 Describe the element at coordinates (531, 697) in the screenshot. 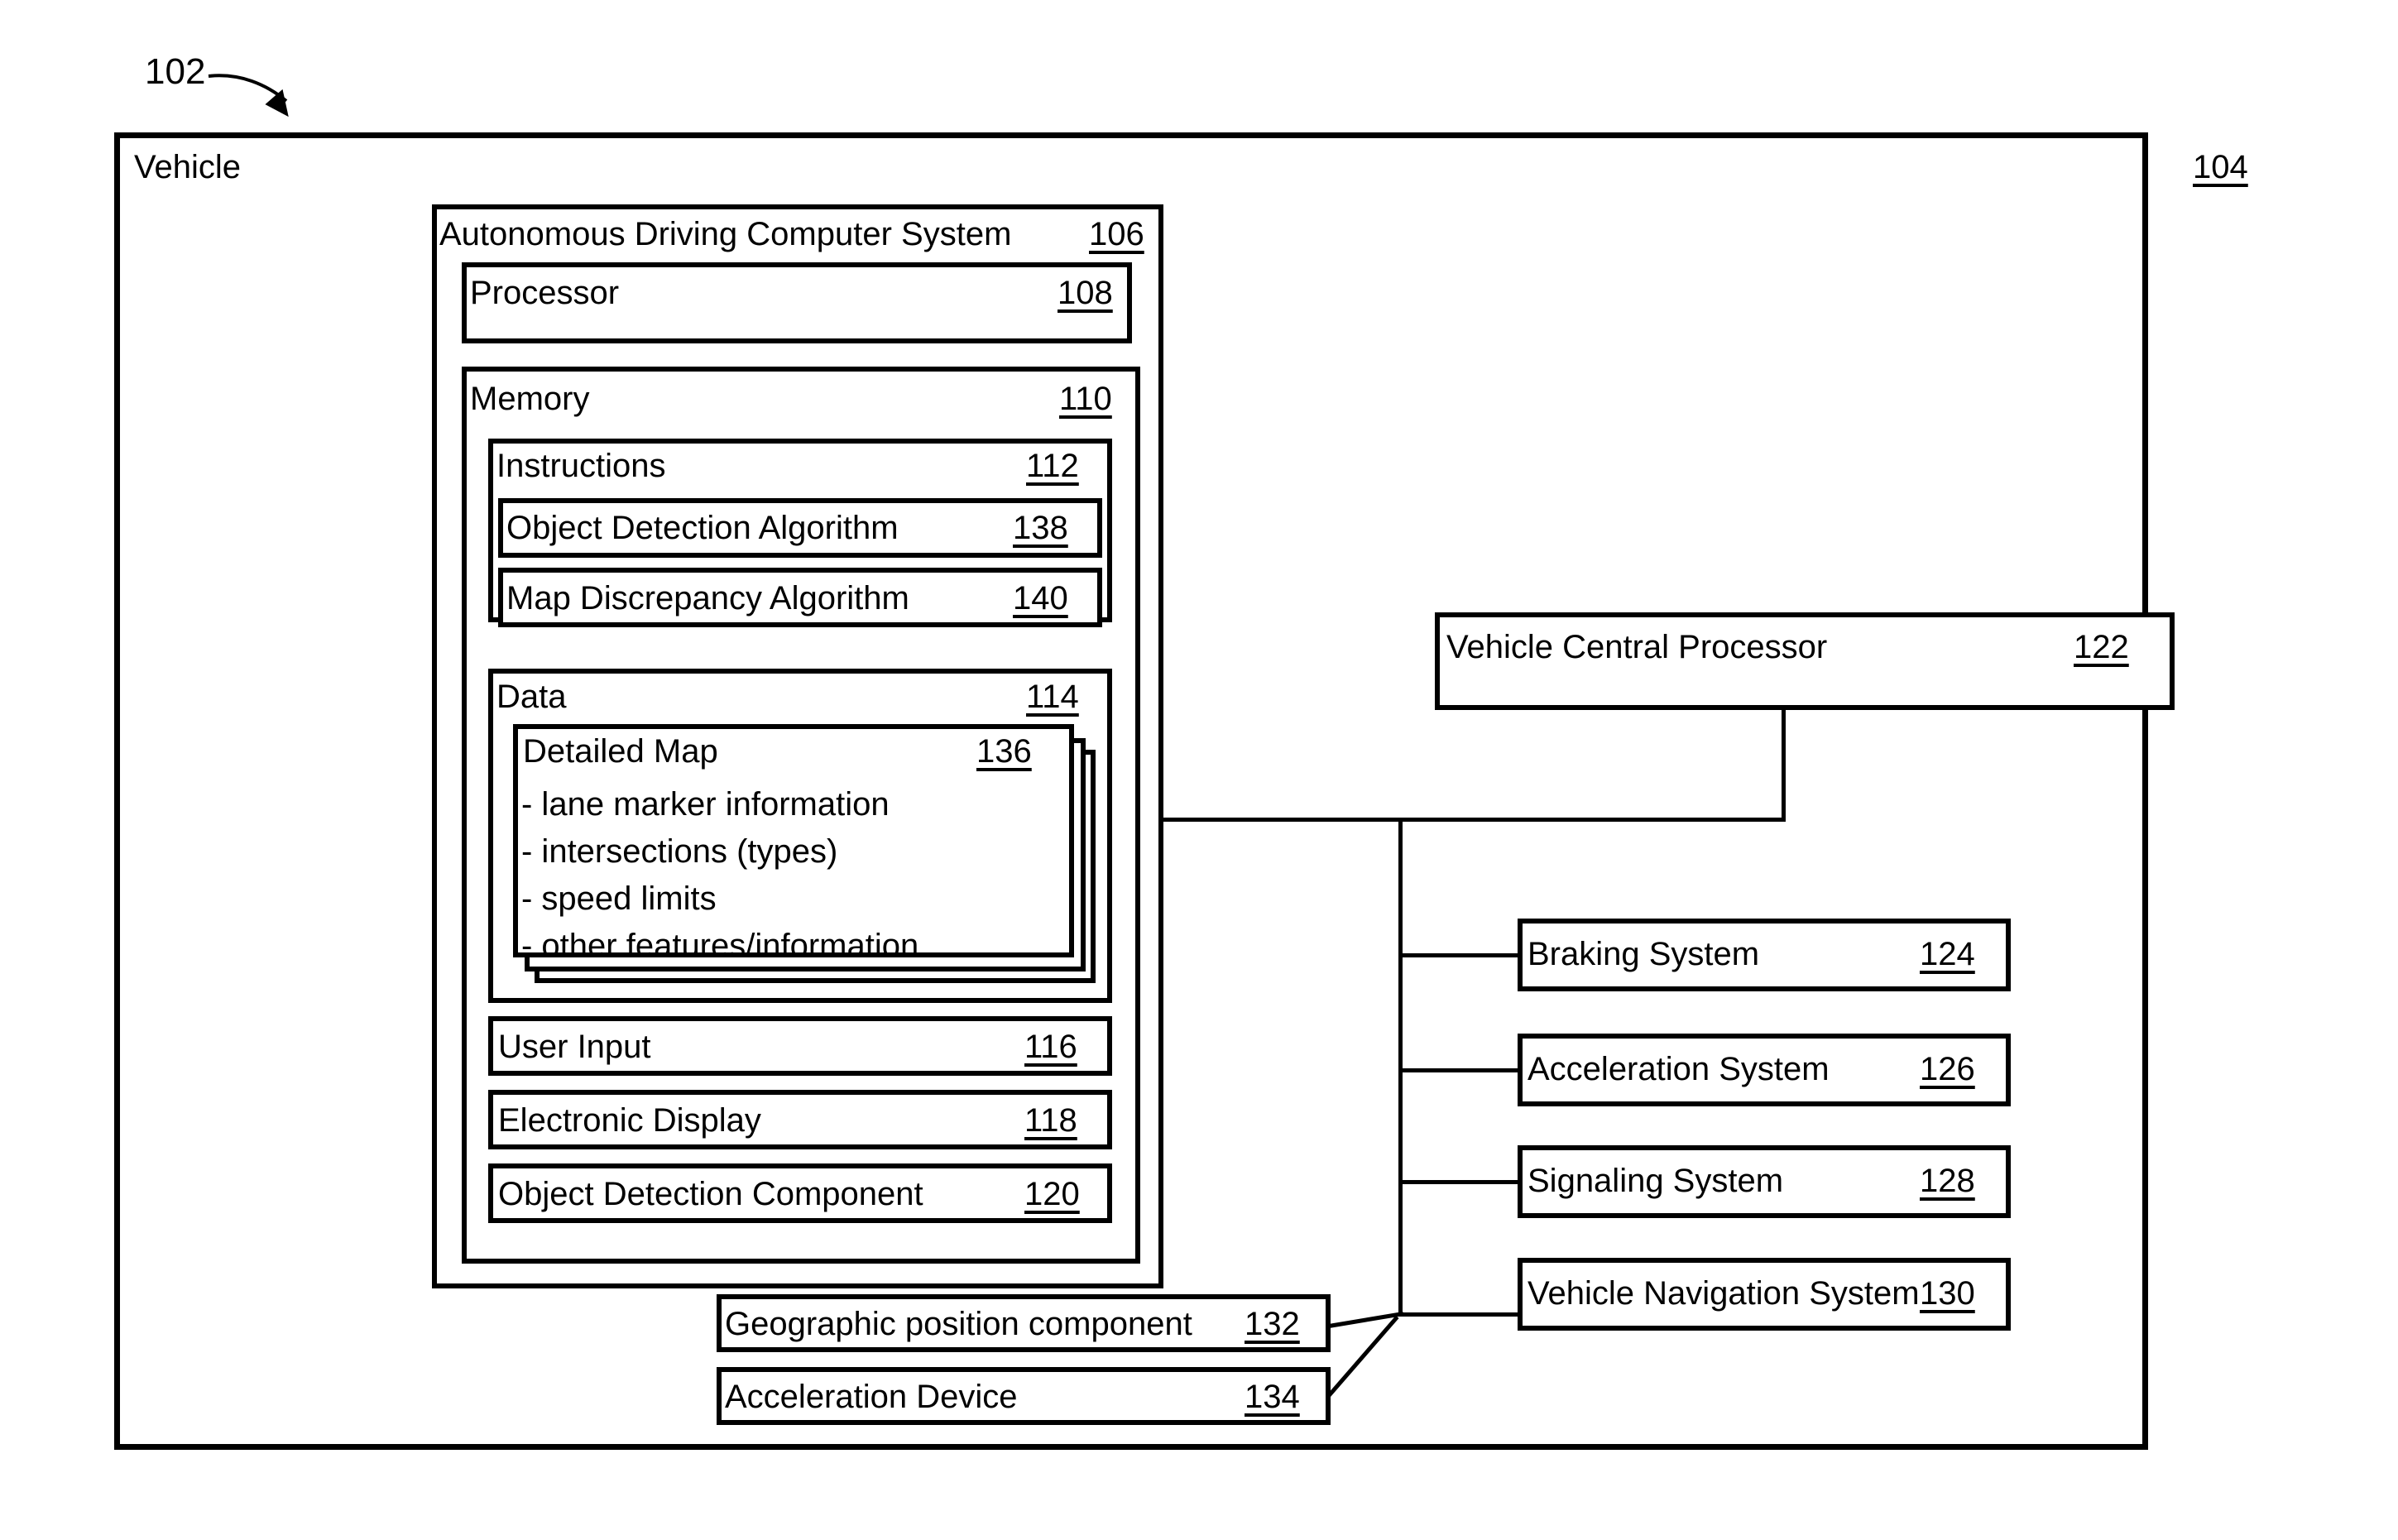

I see `data-label: Data` at that location.